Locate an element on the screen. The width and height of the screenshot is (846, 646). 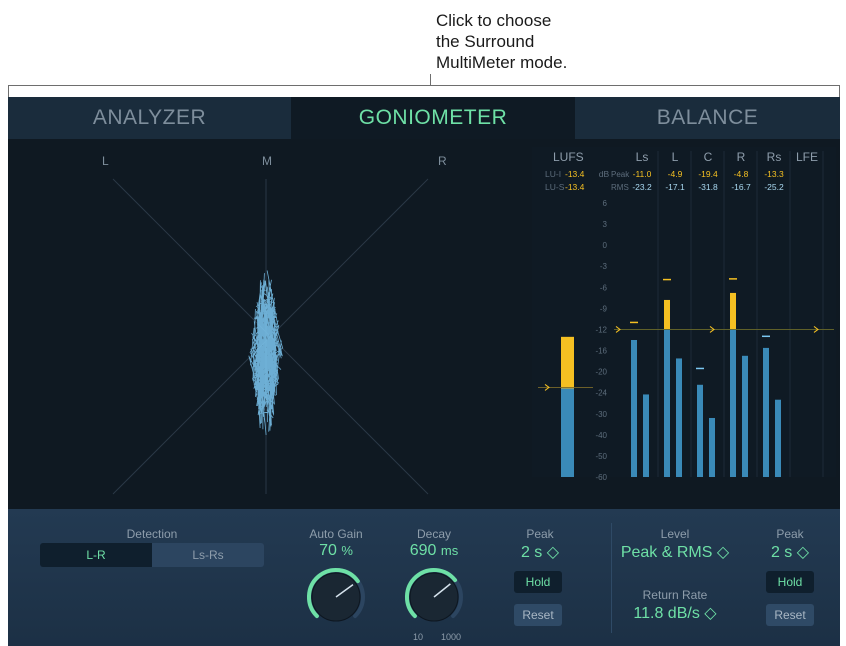
level-mode-select: Peak & RMS ◇ is located at coordinates (675, 552).